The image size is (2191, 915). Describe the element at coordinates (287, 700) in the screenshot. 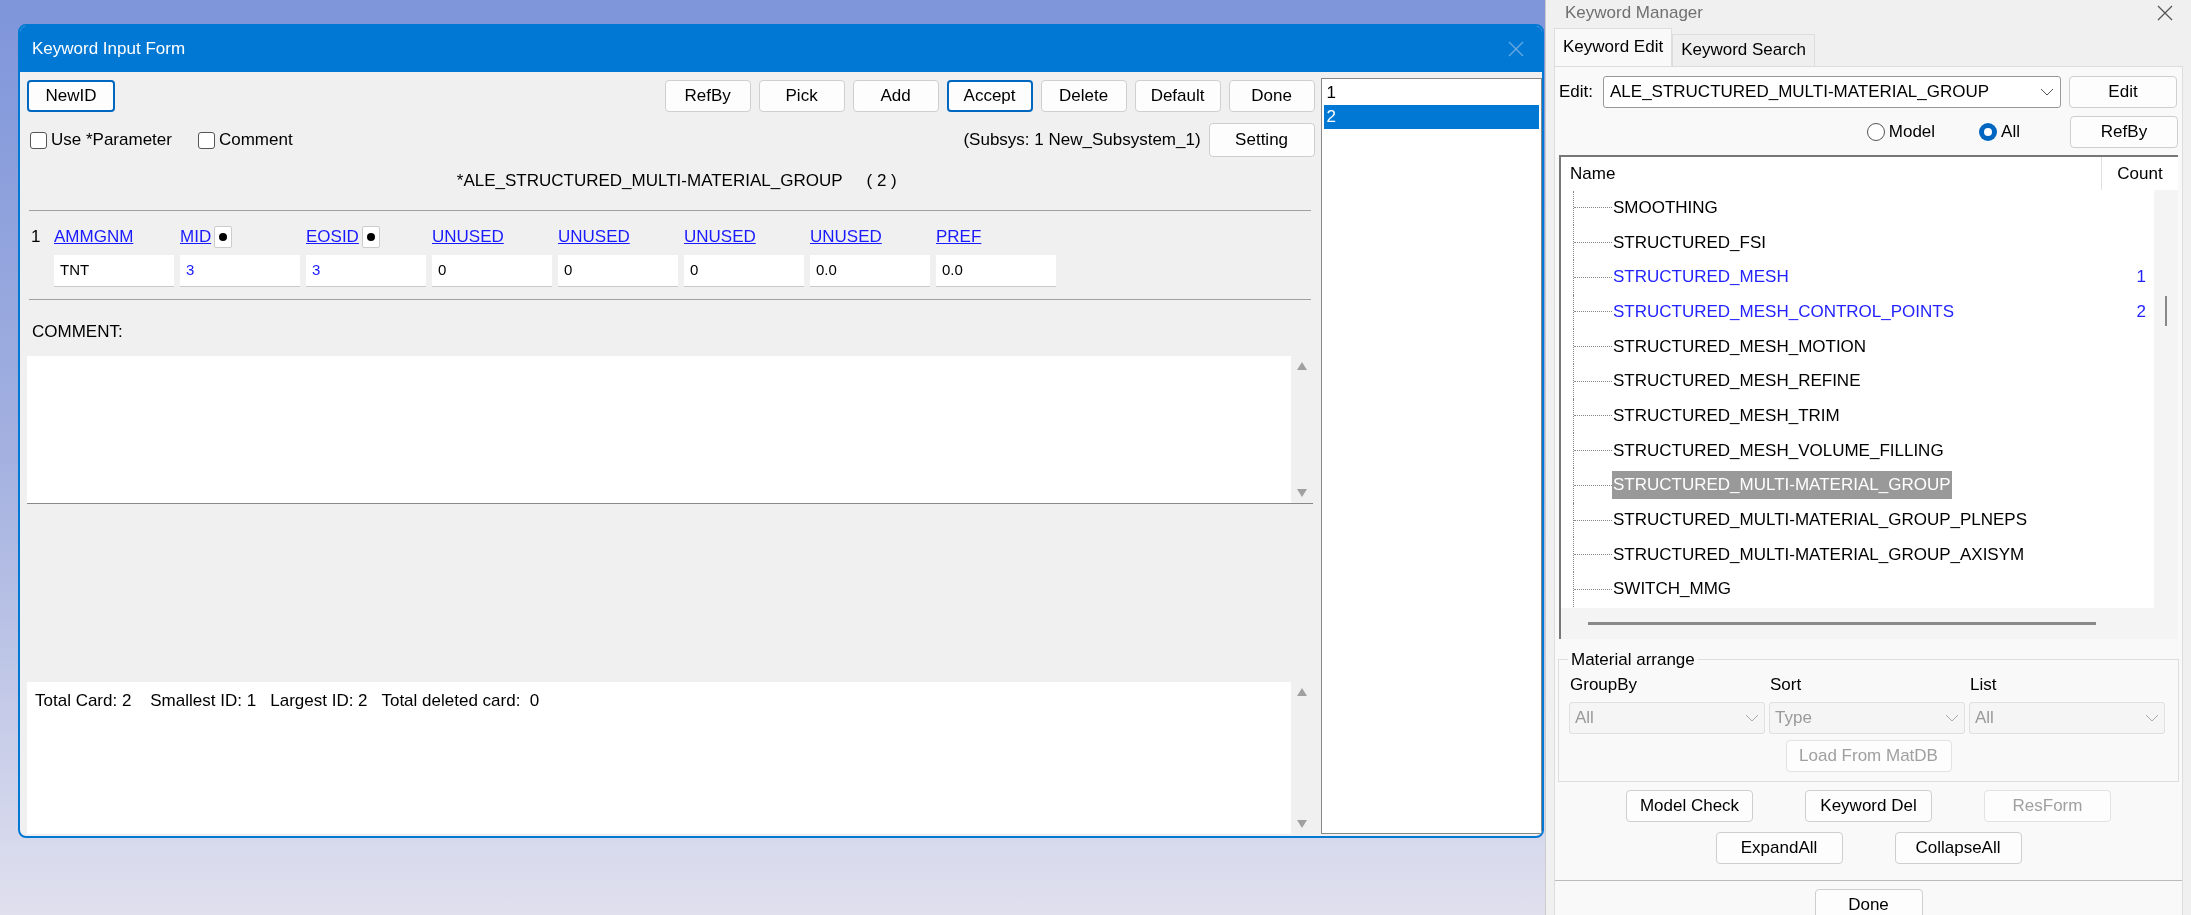

I see `summary-text: Total Card: 2 Smallest ID: 1 Largest ID: 2 Total deleted card: 0` at that location.